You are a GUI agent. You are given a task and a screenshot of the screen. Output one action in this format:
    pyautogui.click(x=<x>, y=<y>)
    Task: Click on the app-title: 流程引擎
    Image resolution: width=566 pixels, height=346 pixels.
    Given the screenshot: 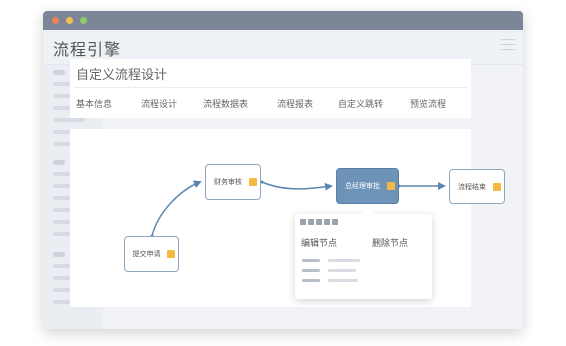 What is the action you would take?
    pyautogui.click(x=87, y=49)
    